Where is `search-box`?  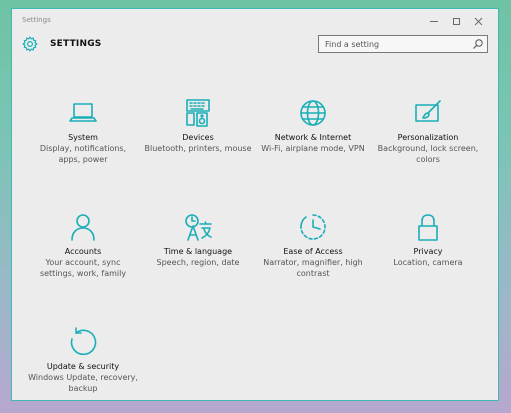
search-box is located at coordinates (403, 44).